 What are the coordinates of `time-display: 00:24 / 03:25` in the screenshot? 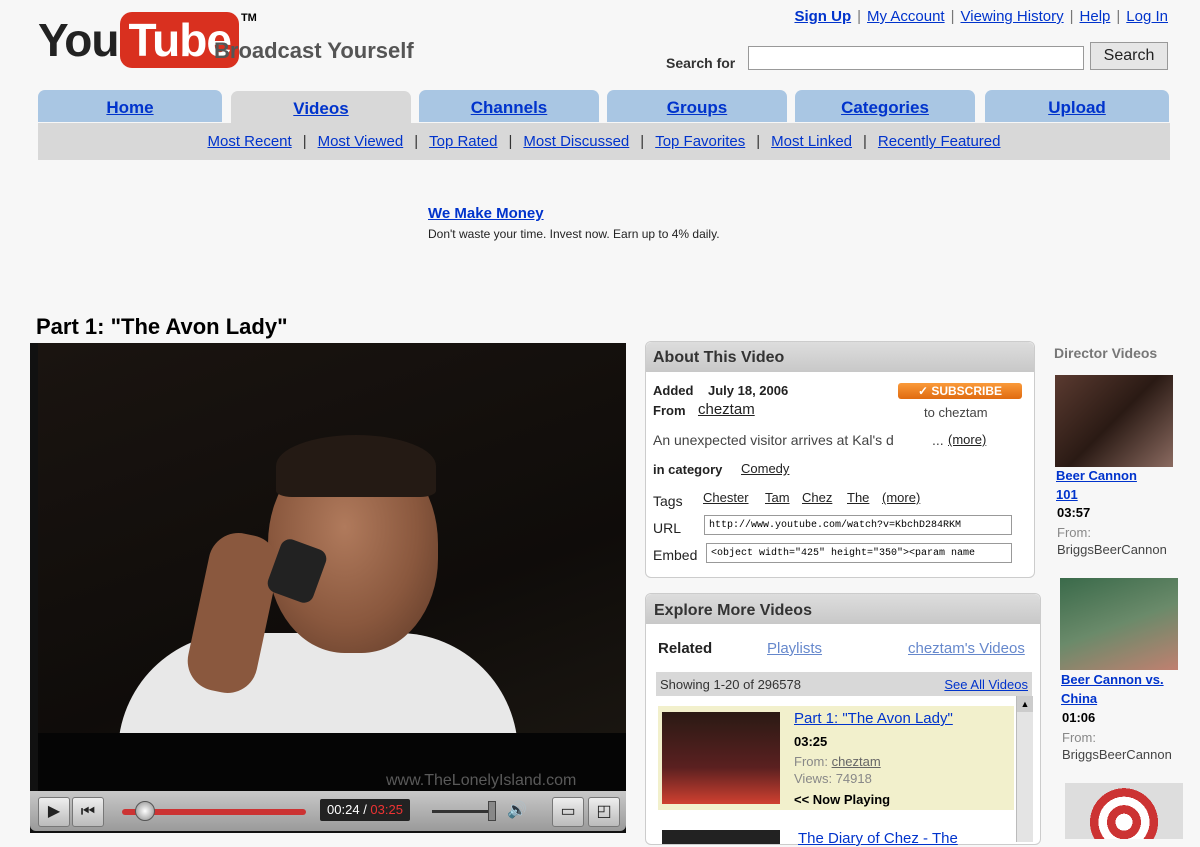 It's located at (365, 810).